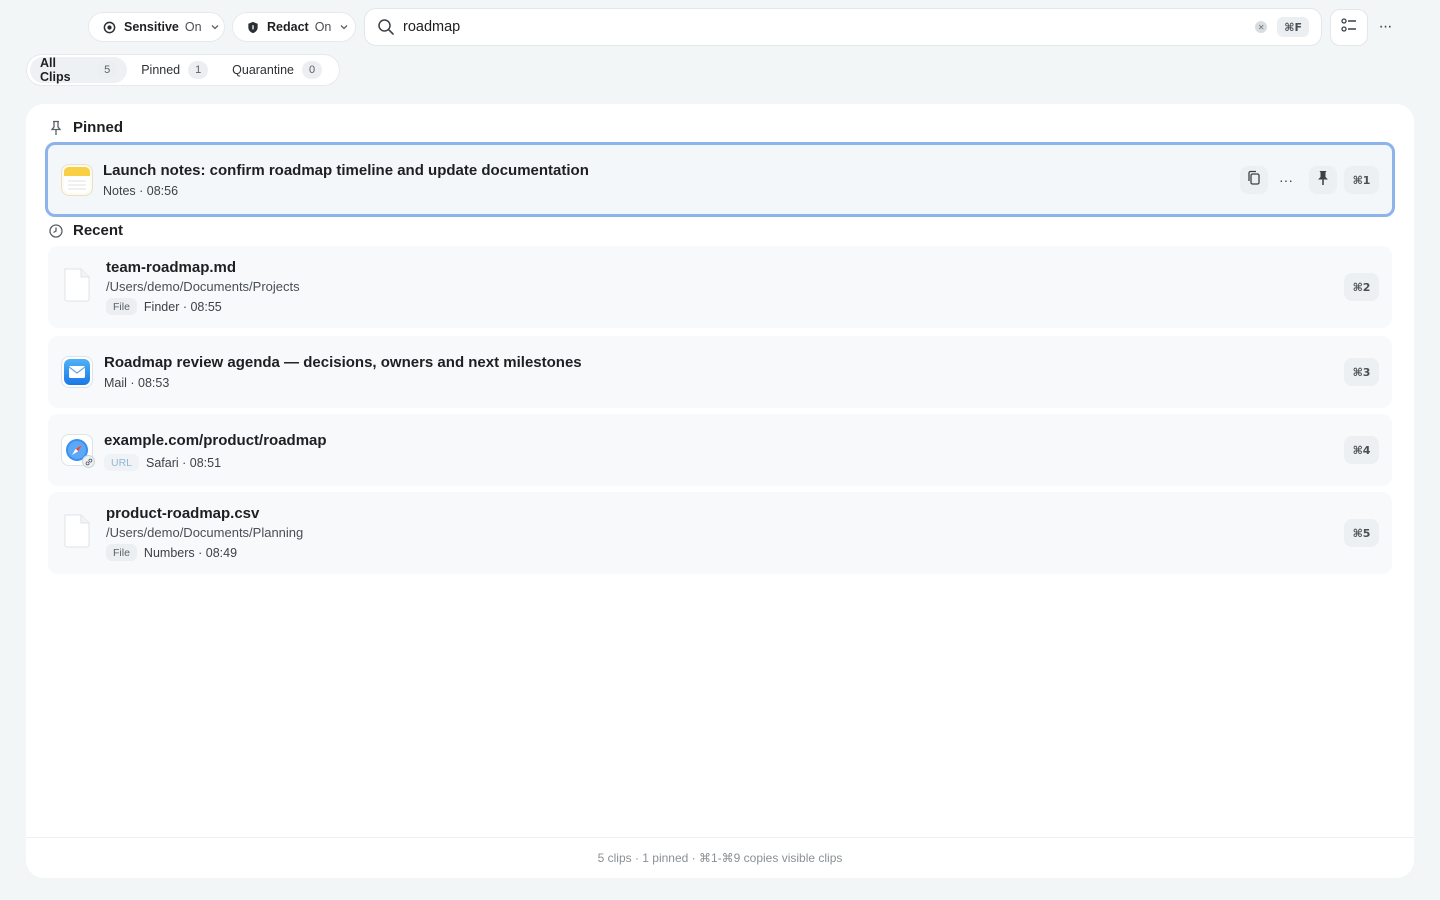  I want to click on clip-meta: File Finder · 08:55, so click(164, 306).